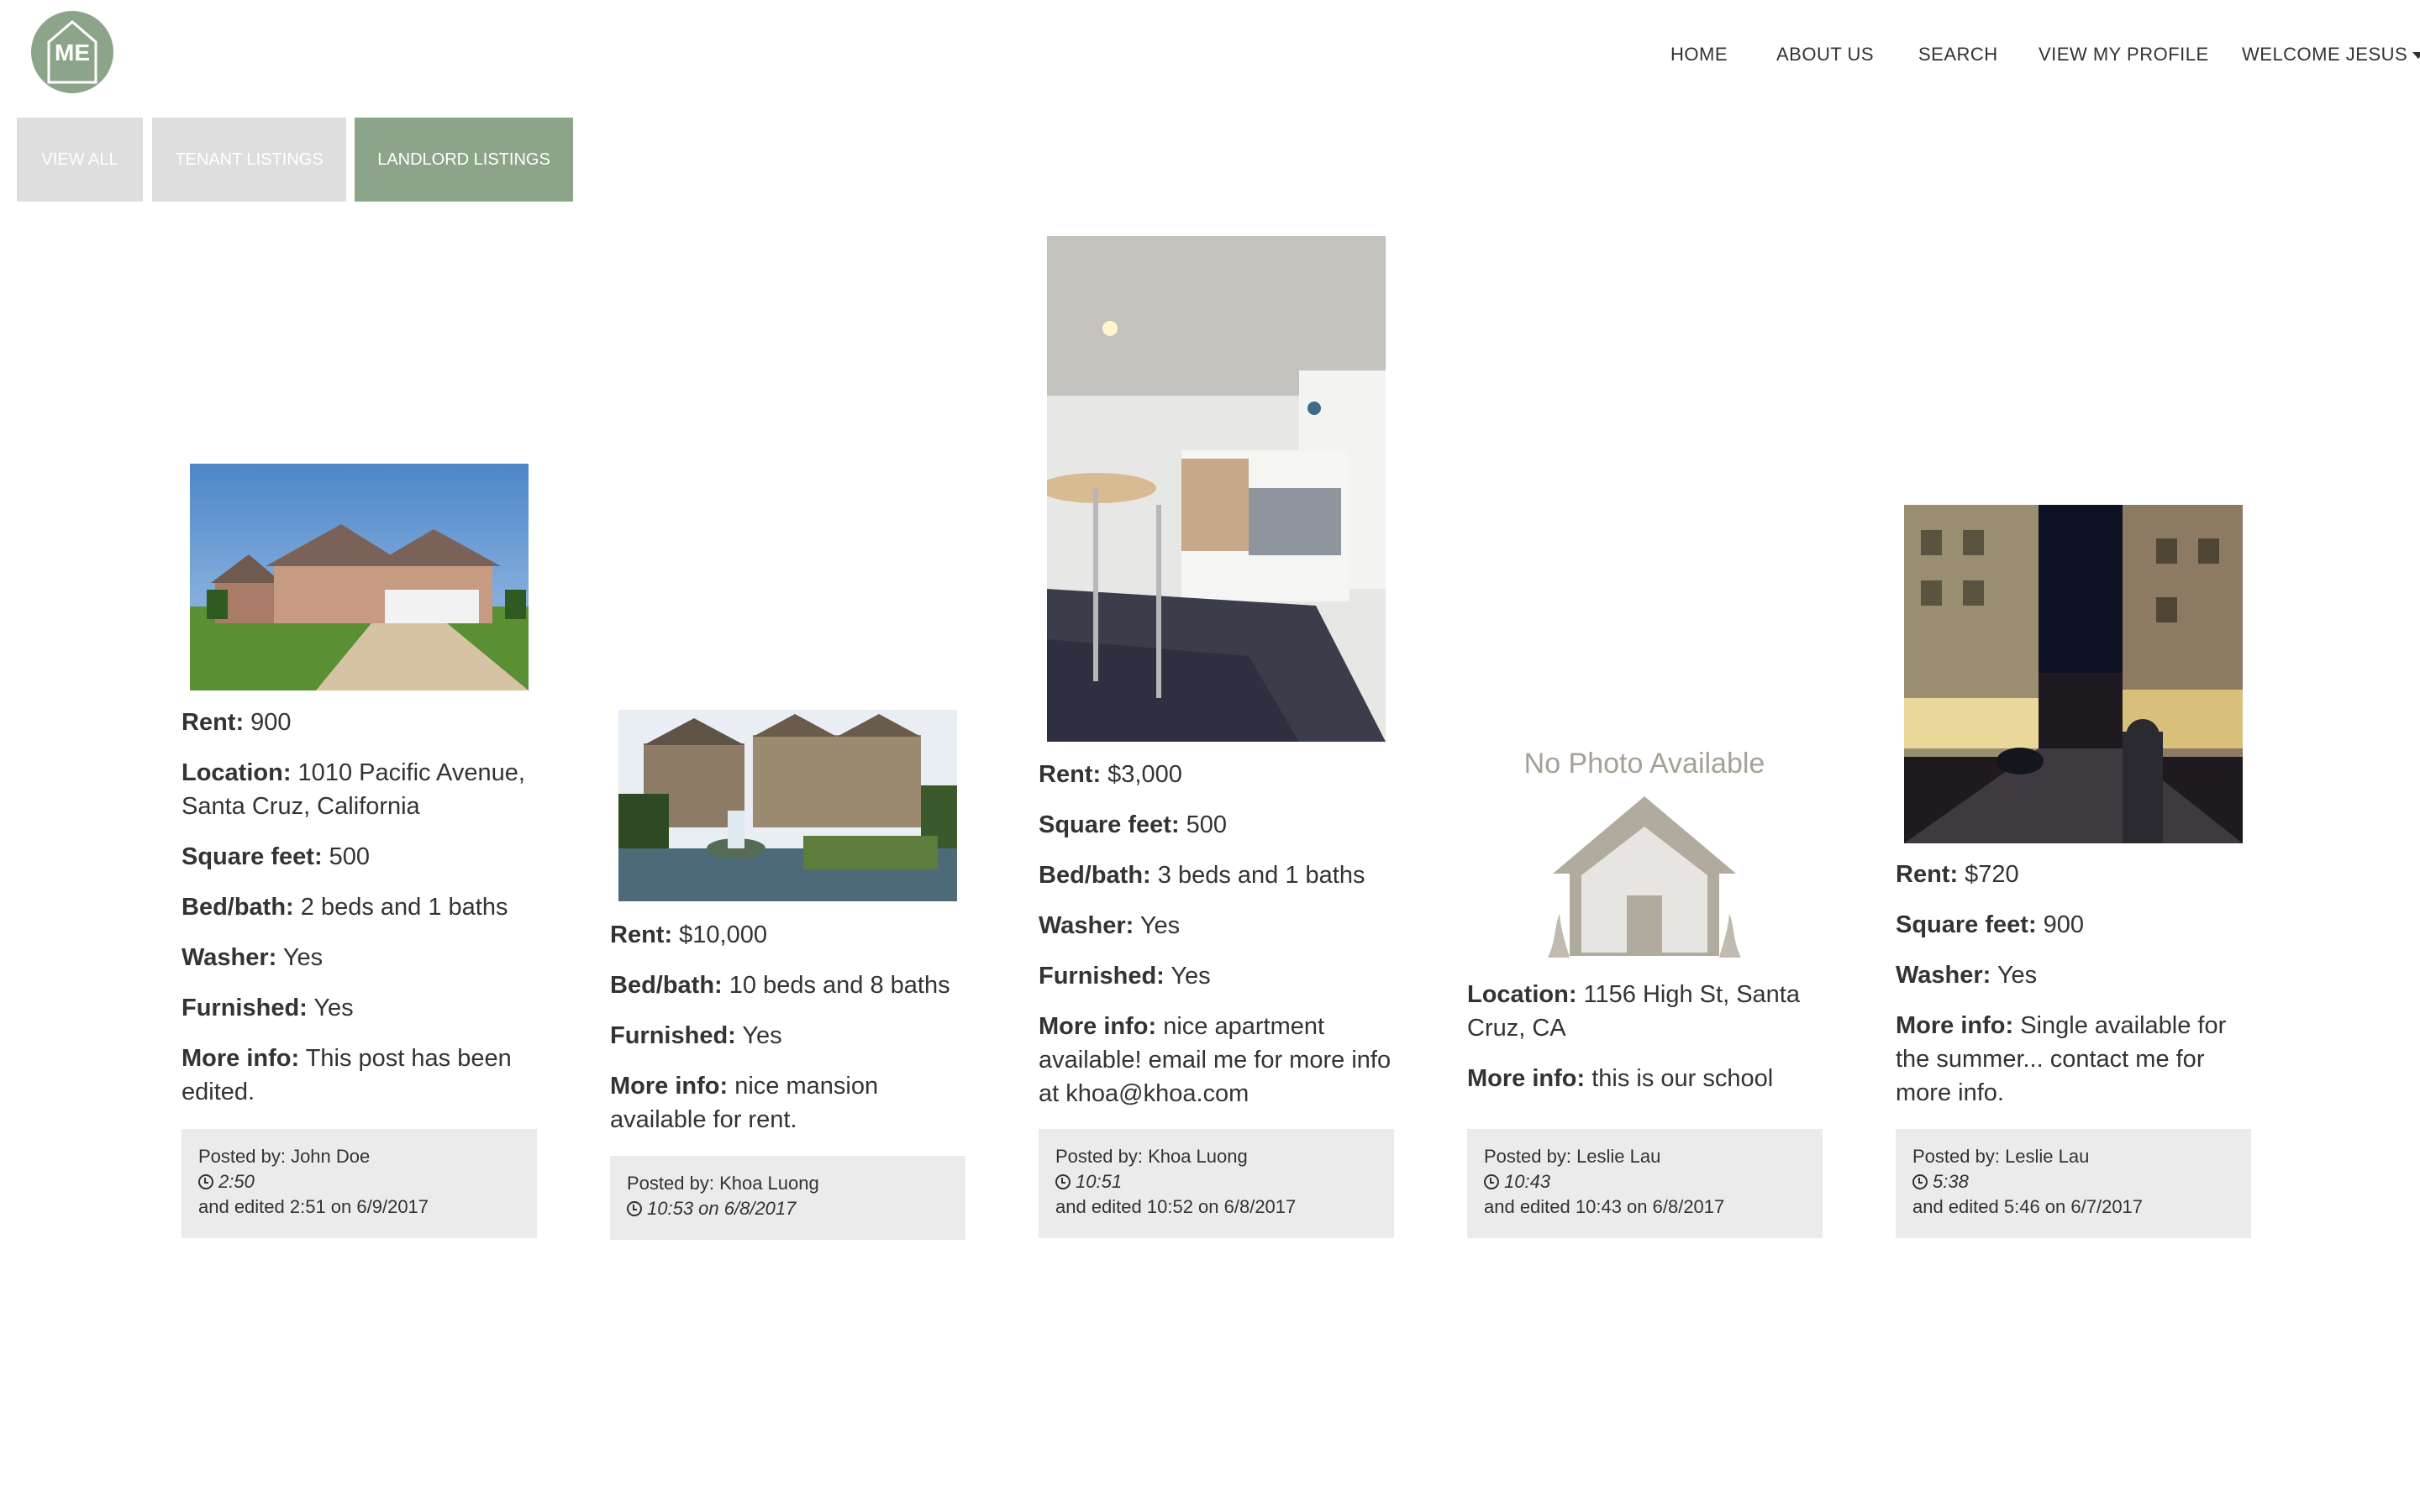 This screenshot has width=2420, height=1512. Describe the element at coordinates (1645, 846) in the screenshot. I see `no-photo-placeholder: No Photo Available` at that location.